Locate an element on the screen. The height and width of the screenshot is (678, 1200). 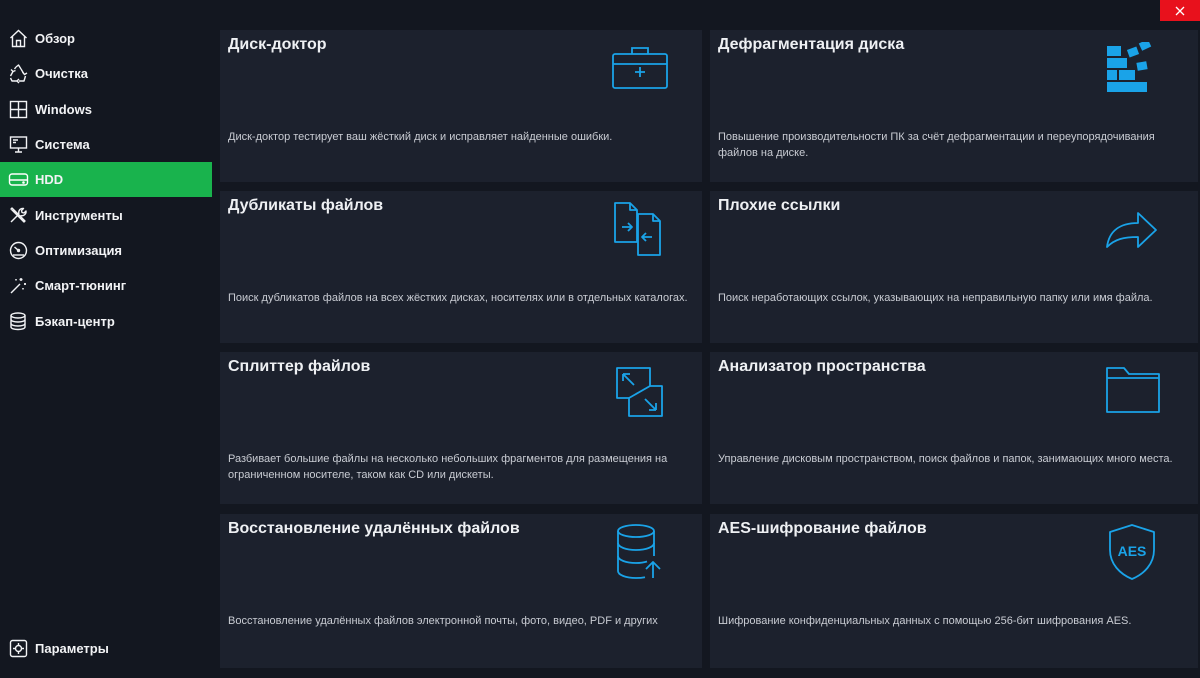
hdd-icon is located at coordinates (18, 179).